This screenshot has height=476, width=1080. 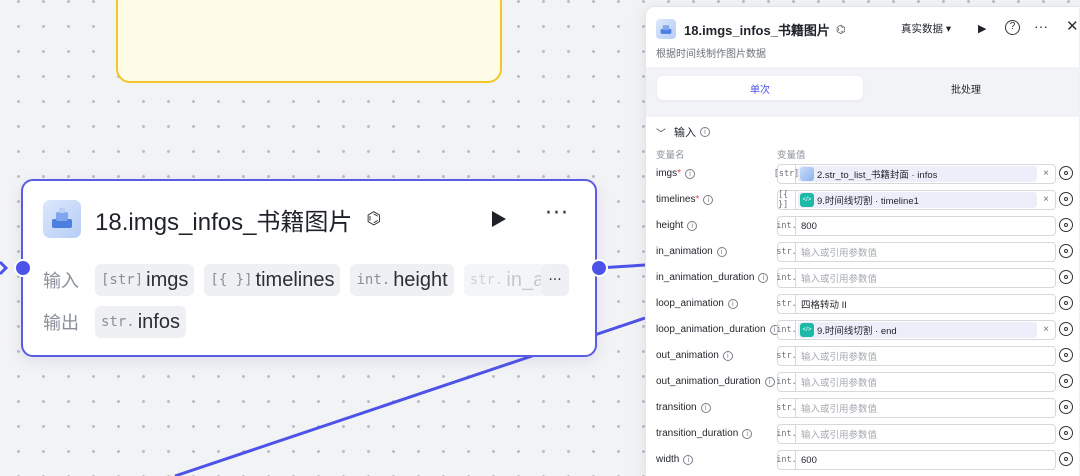 I want to click on param-value-field: int. 600, so click(x=916, y=460).